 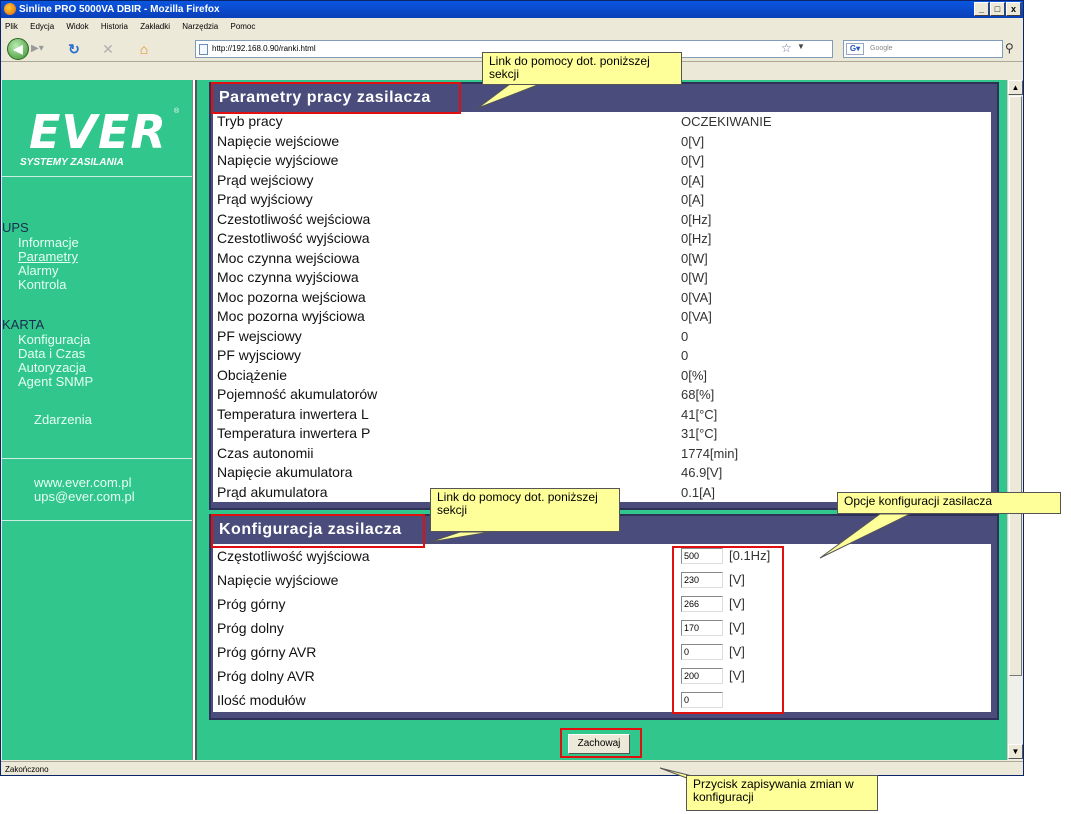 I want to click on scroll-down-icon: ▼, so click(x=1015, y=751).